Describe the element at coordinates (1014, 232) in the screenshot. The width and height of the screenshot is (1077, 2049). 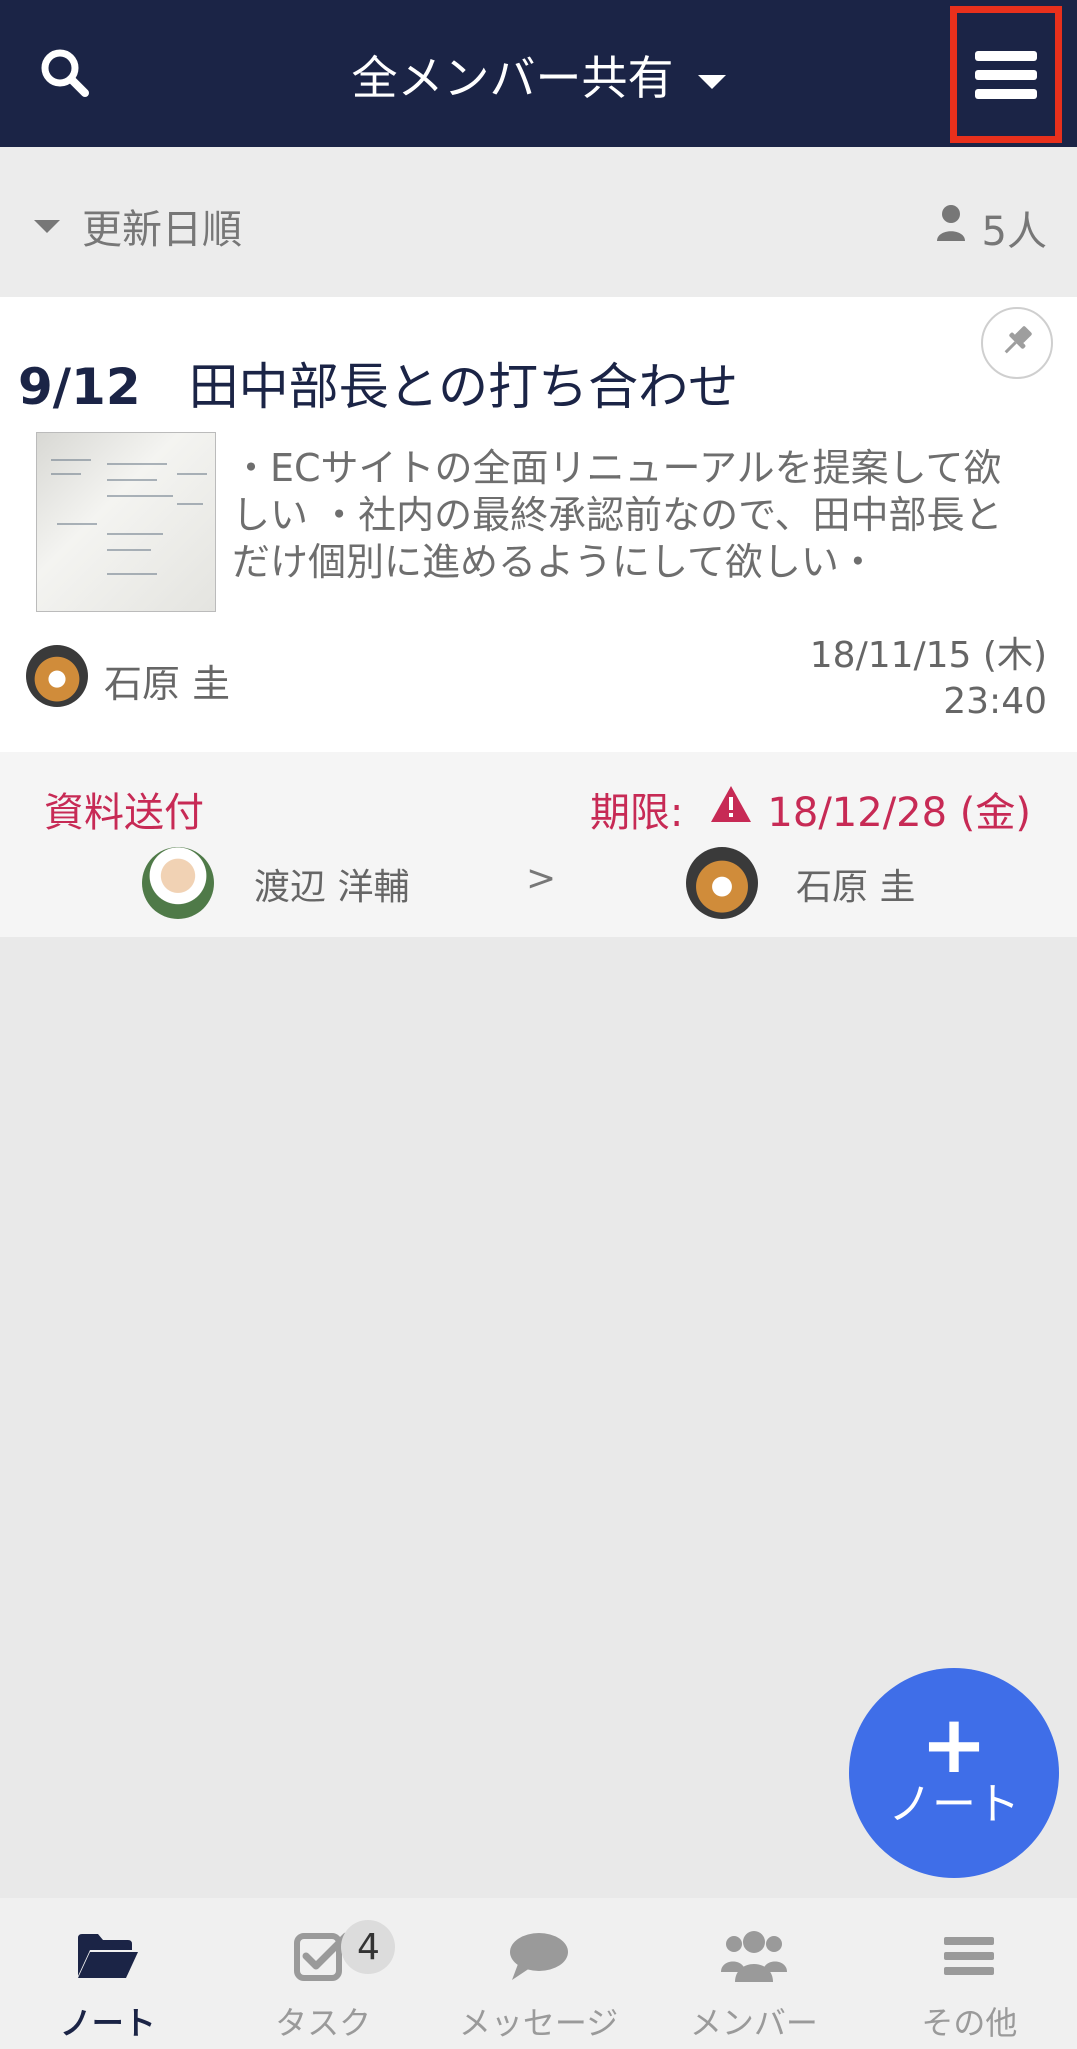
I see `member-count: 5人` at that location.